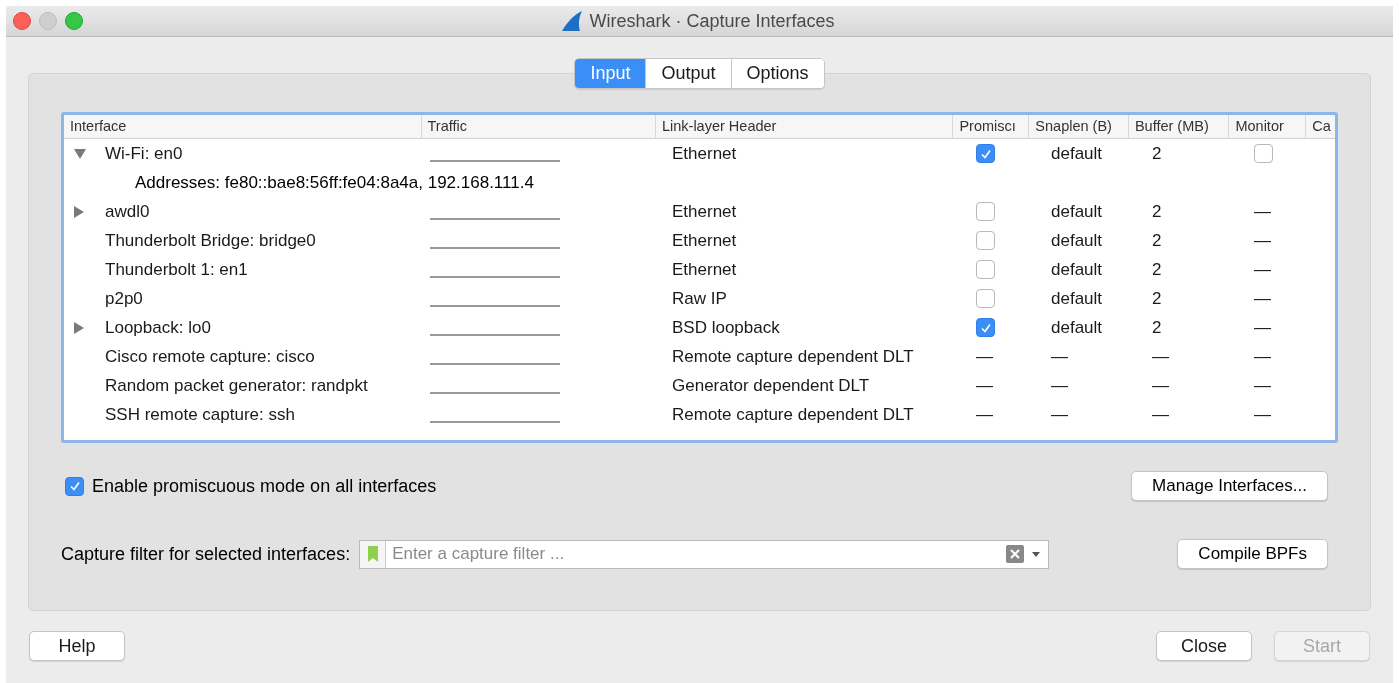 This screenshot has height=683, width=1399. Describe the element at coordinates (98, 126) in the screenshot. I see `column-header: Interface` at that location.